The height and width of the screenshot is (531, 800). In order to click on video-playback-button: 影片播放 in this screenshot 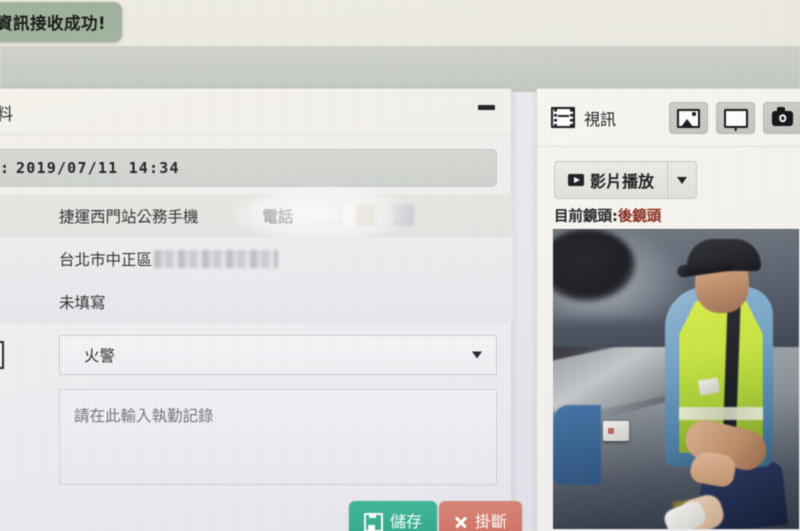, I will do `click(611, 180)`.